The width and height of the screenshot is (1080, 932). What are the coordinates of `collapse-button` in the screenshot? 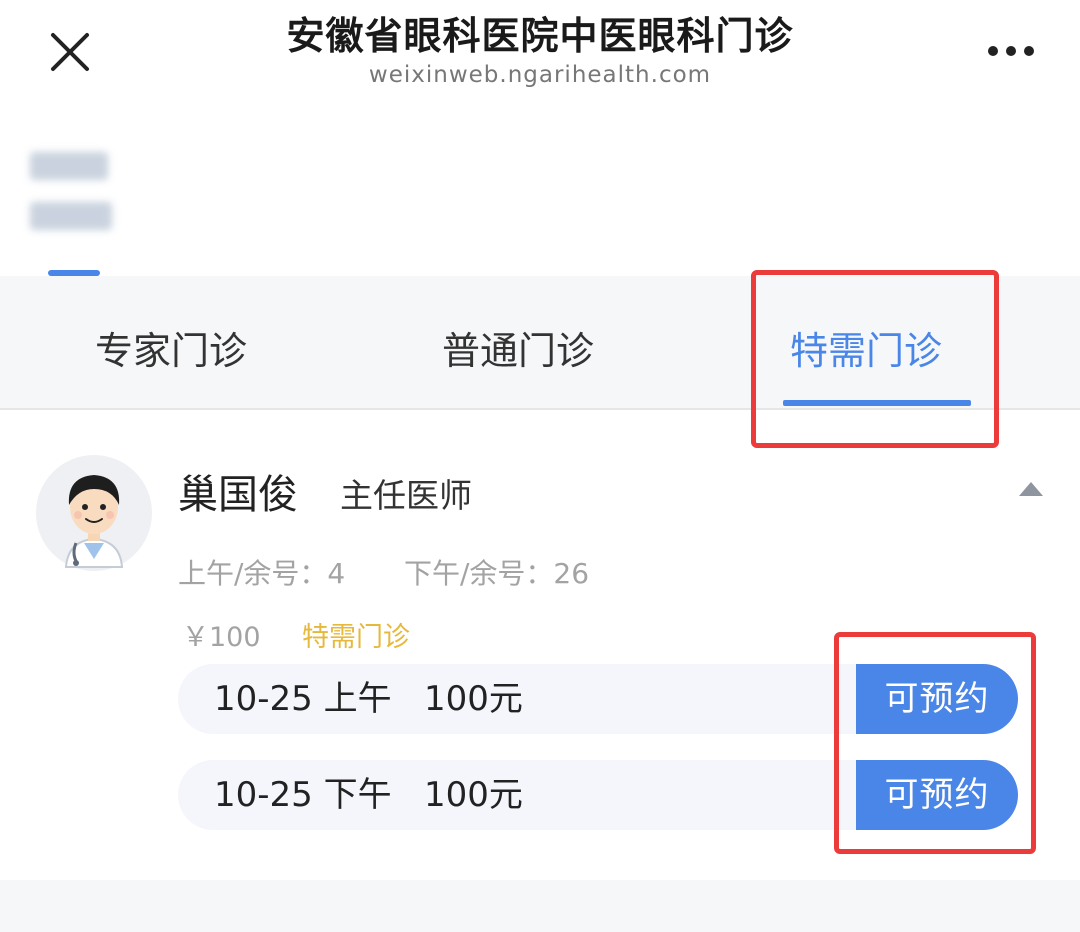 It's located at (1031, 490).